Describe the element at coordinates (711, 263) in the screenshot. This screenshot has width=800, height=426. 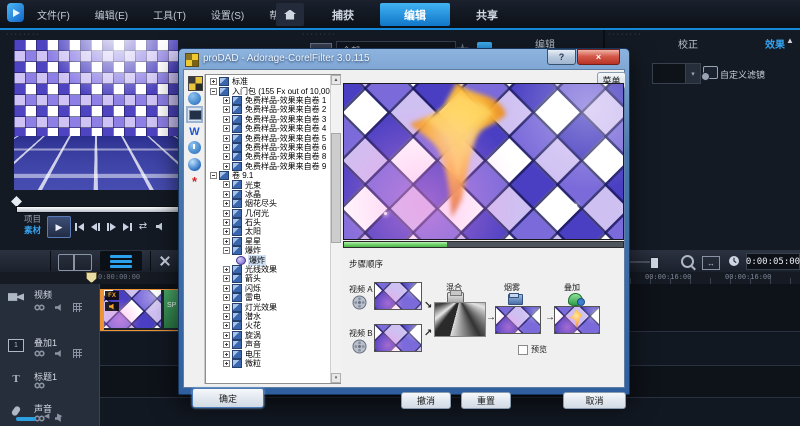
I see `fit-project-icon: ↔` at that location.